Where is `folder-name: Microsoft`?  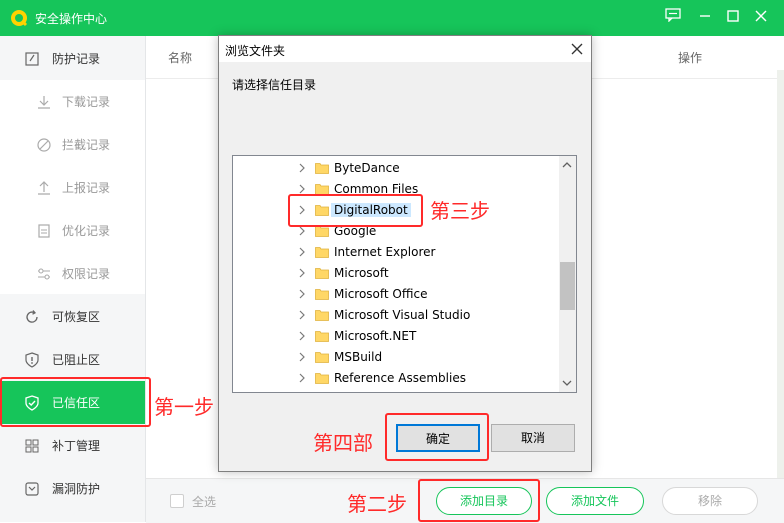
folder-name: Microsoft is located at coordinates (361, 273).